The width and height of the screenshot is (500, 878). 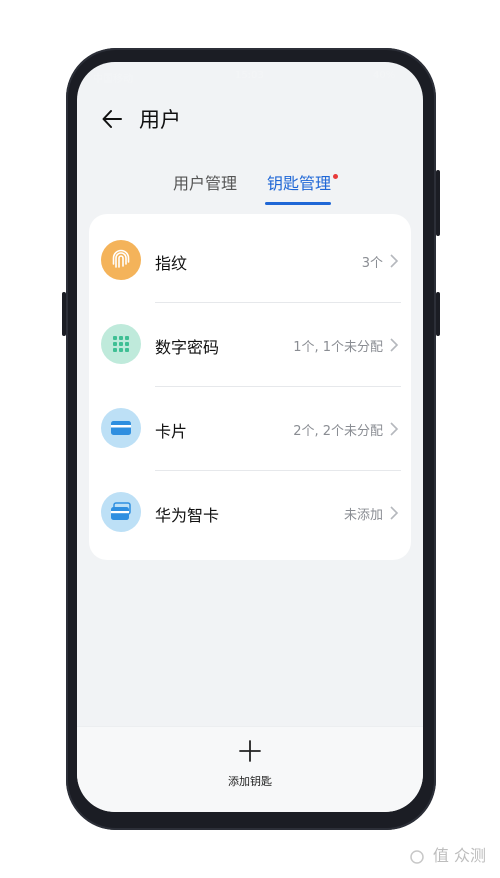 What do you see at coordinates (338, 431) in the screenshot?
I see `list-item-value: 2个, 2个未分配` at bounding box center [338, 431].